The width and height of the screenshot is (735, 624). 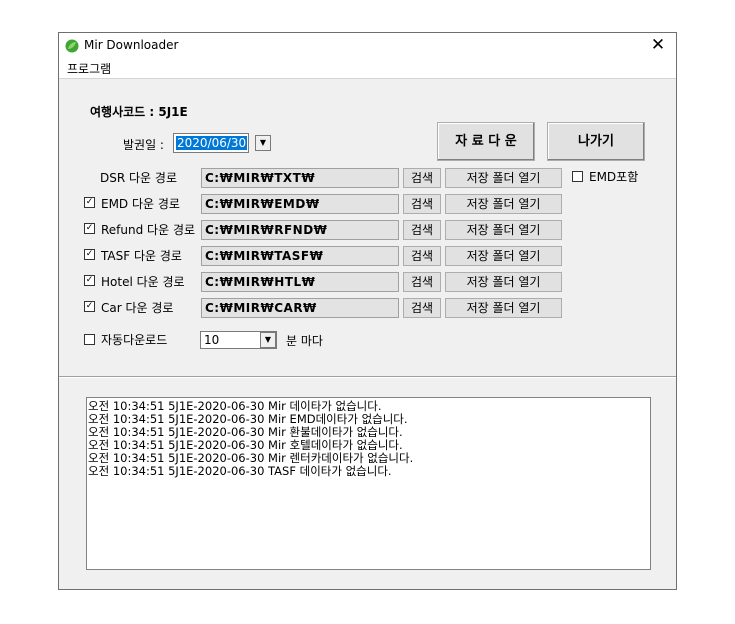 I want to click on issue-date-field: 2020/06/30, so click(x=211, y=143).